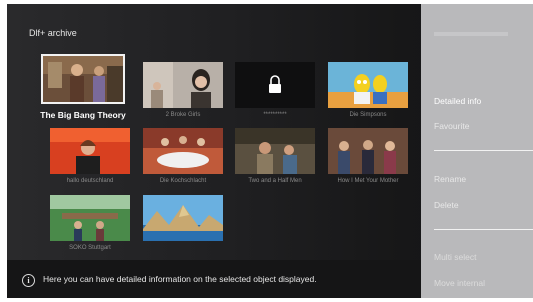  What do you see at coordinates (368, 181) in the screenshot?
I see `tile-caption: How I Met Your Mother` at bounding box center [368, 181].